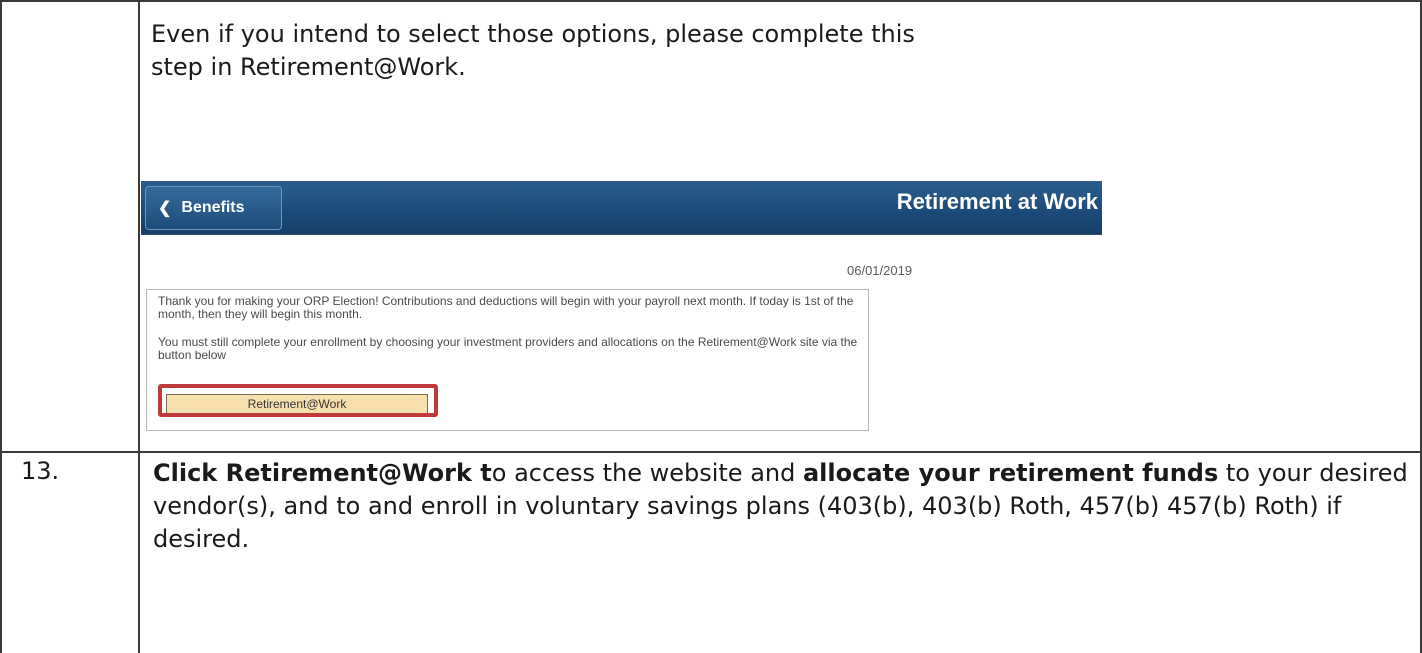  What do you see at coordinates (880, 270) in the screenshot?
I see `date-label: 06/01/2019` at bounding box center [880, 270].